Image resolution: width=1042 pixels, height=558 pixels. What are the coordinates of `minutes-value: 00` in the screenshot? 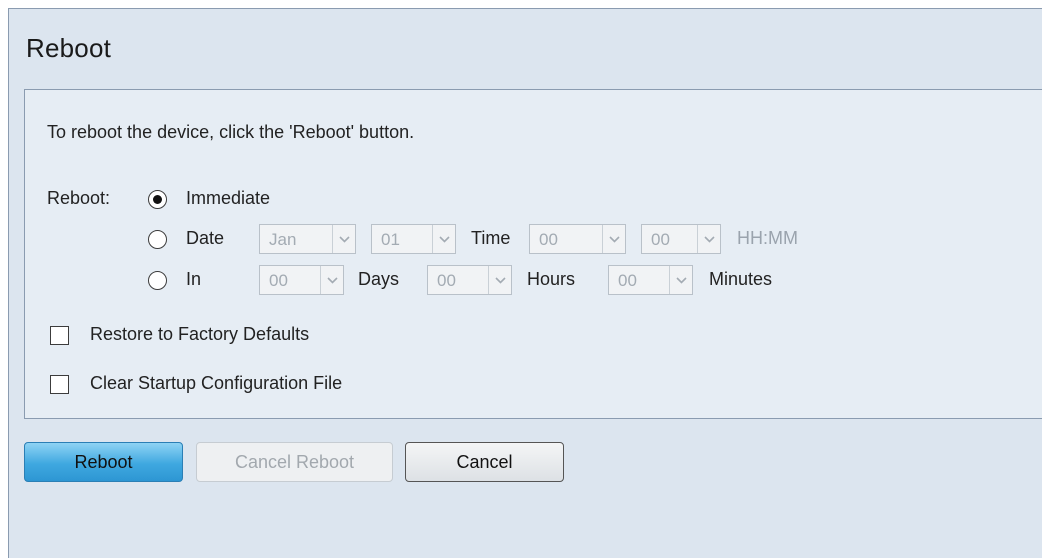 It's located at (627, 280).